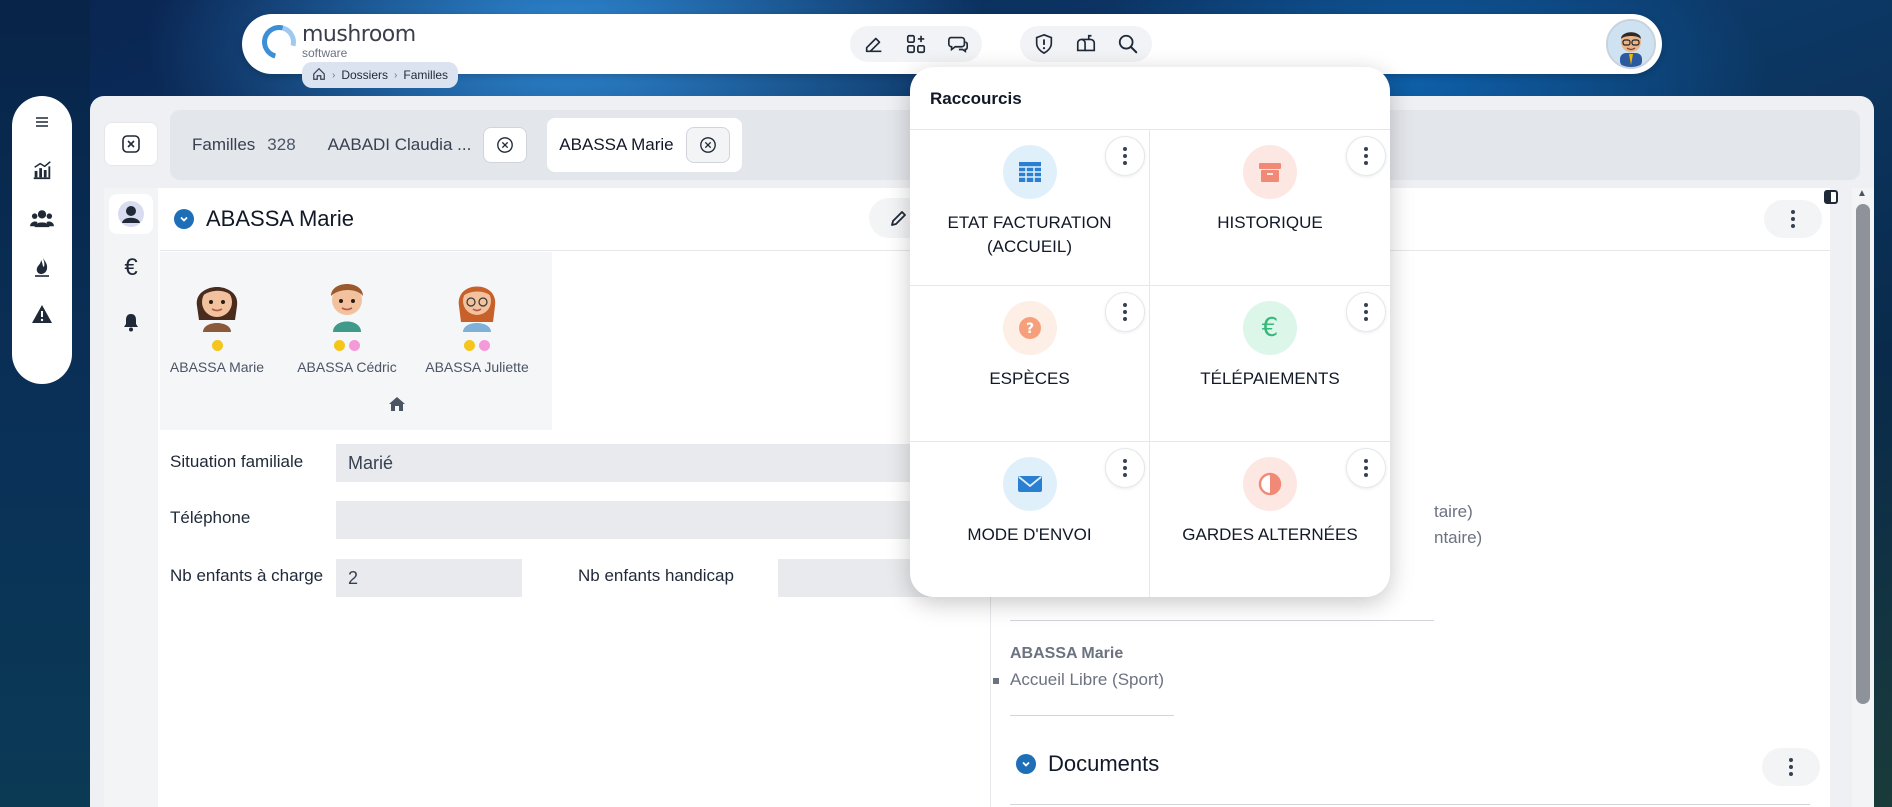 The image size is (1892, 807). Describe the element at coordinates (1631, 44) in the screenshot. I see `user-avatar` at that location.